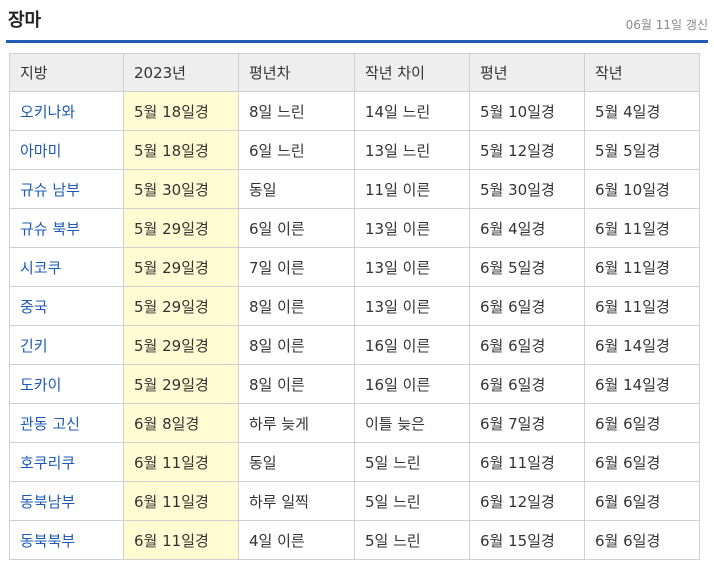  I want to click on normal-cell: 5월 10일경, so click(527, 111).